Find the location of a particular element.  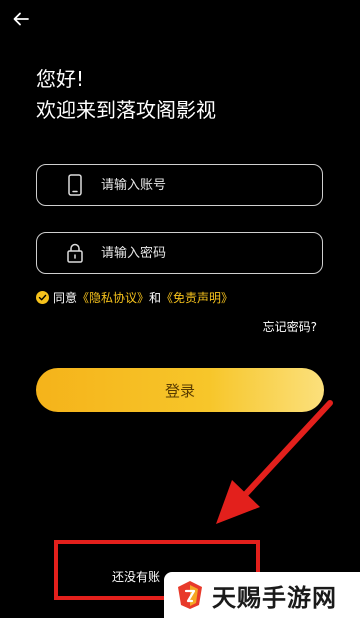

account-input is located at coordinates (211, 185).